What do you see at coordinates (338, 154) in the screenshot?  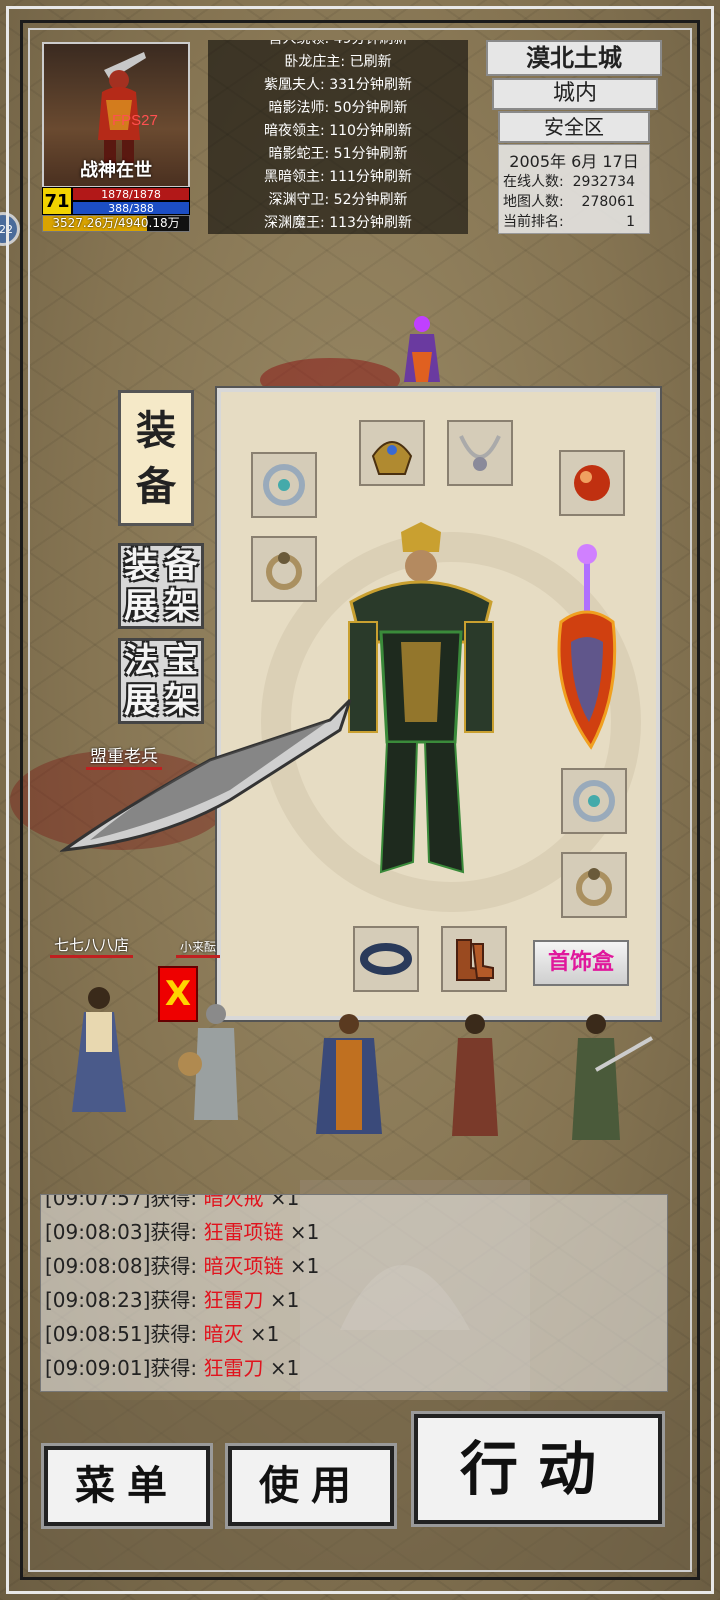 I see `boss-timer-row: 暗影蛇王: 51分钟刷新` at bounding box center [338, 154].